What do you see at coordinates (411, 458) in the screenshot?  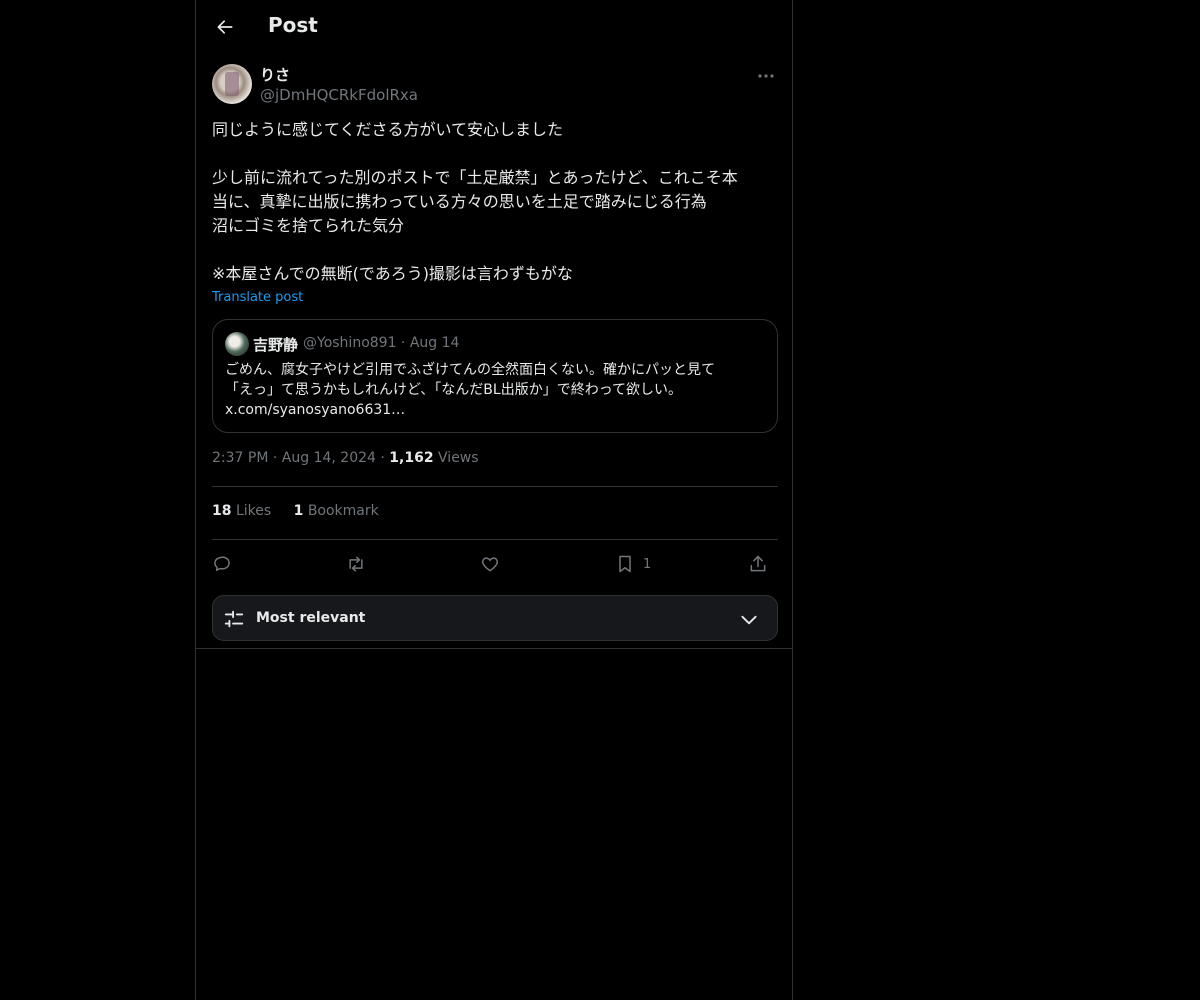 I see `views-count: 1,162` at bounding box center [411, 458].